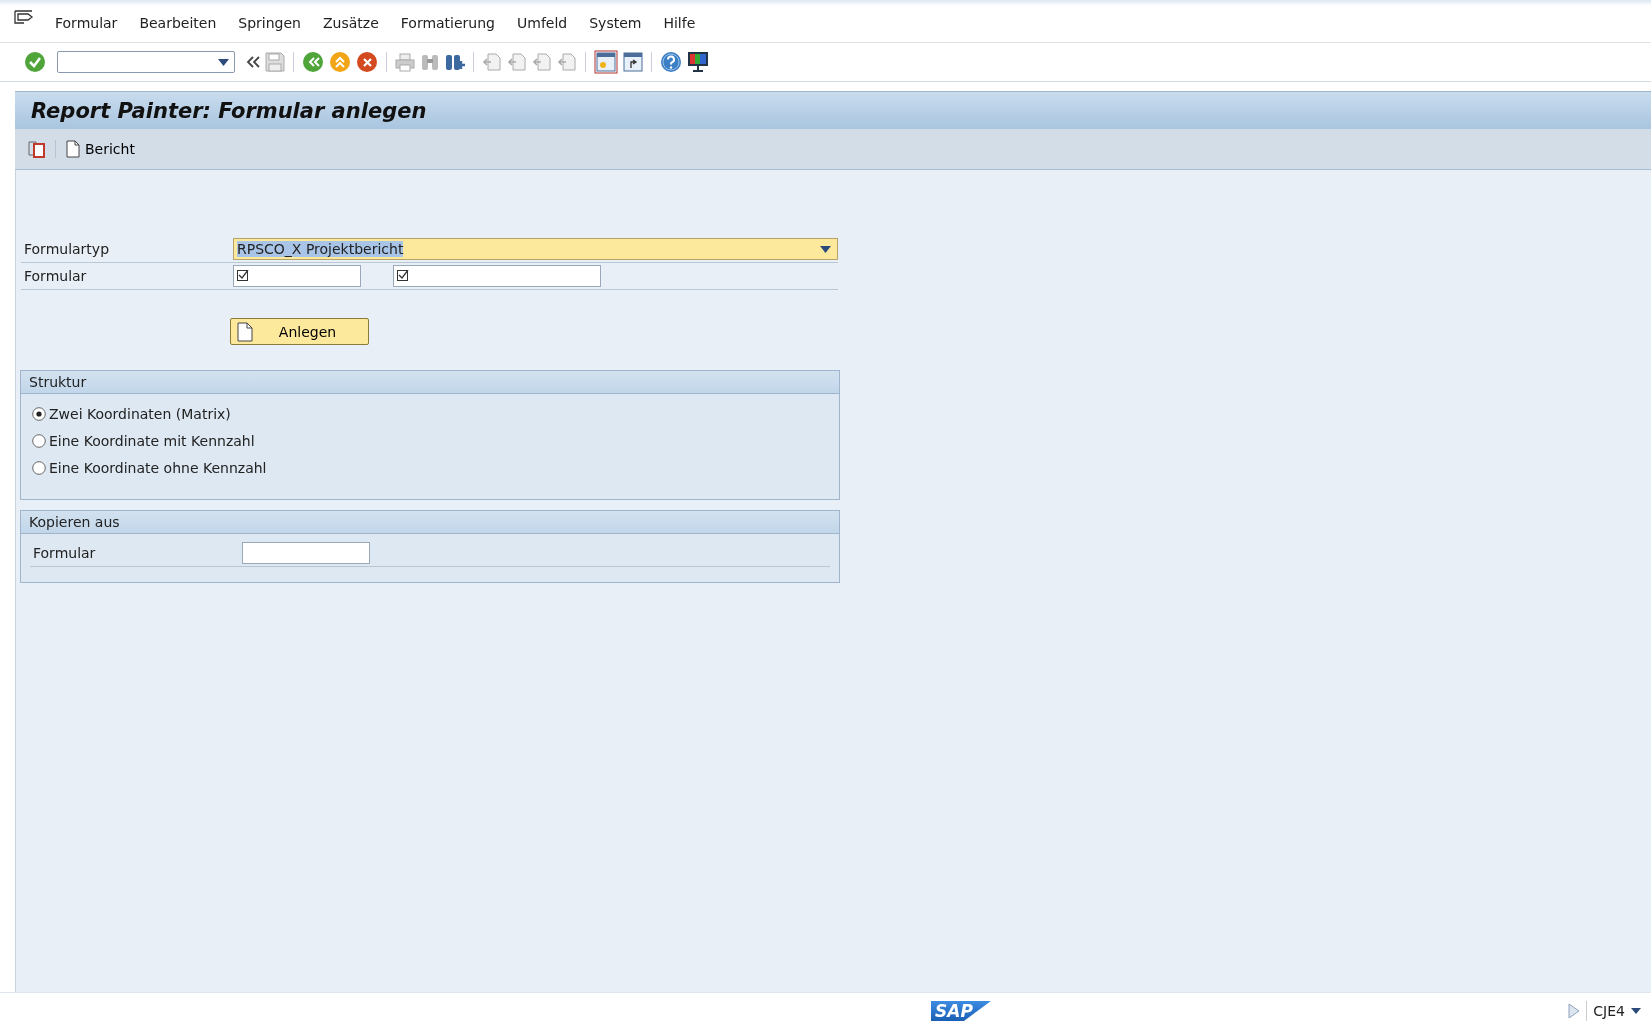 This screenshot has width=1651, height=1029. Describe the element at coordinates (340, 62) in the screenshot. I see `exit-icon` at that location.